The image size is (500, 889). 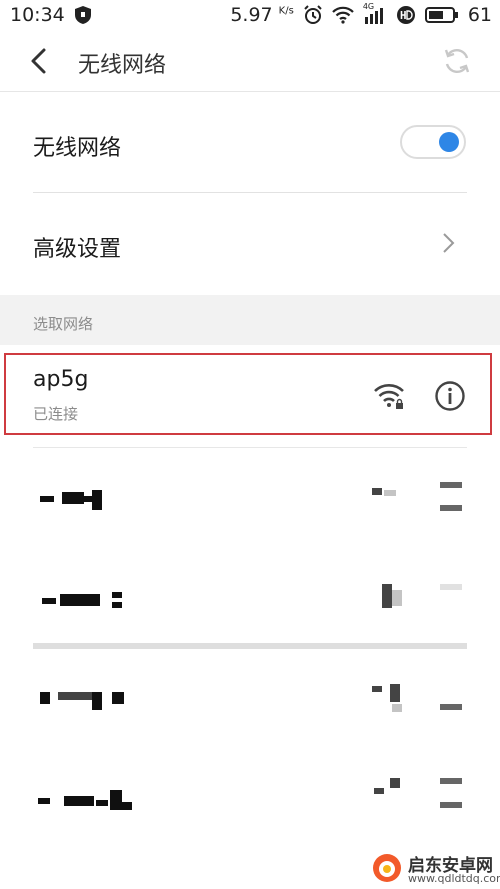 What do you see at coordinates (250, 142) in the screenshot?
I see `wifi-toggle-row: 无线网络` at bounding box center [250, 142].